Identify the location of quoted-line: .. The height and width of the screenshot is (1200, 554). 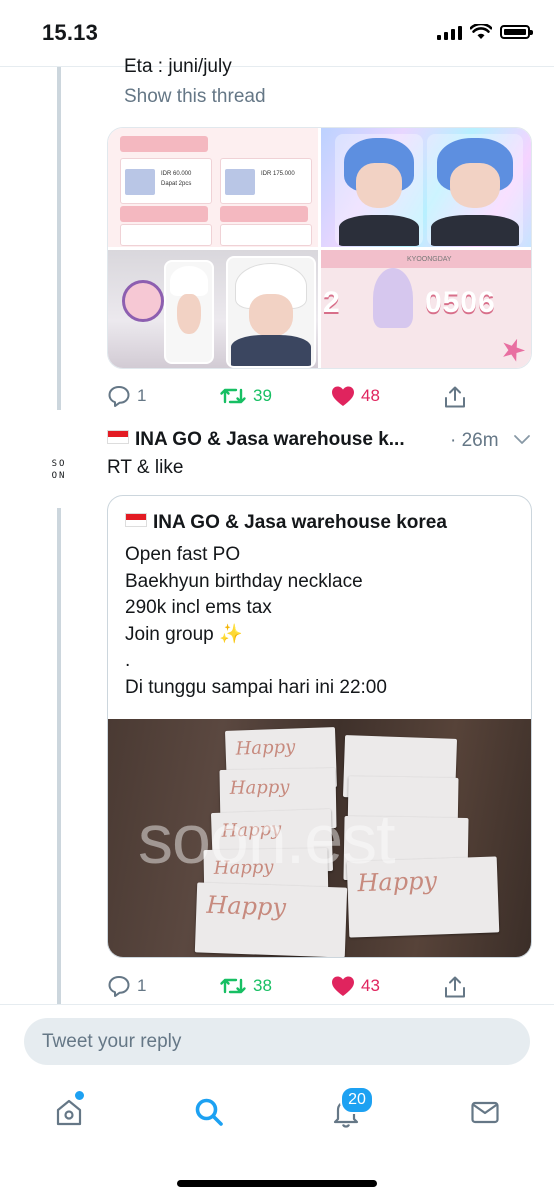
(128, 660).